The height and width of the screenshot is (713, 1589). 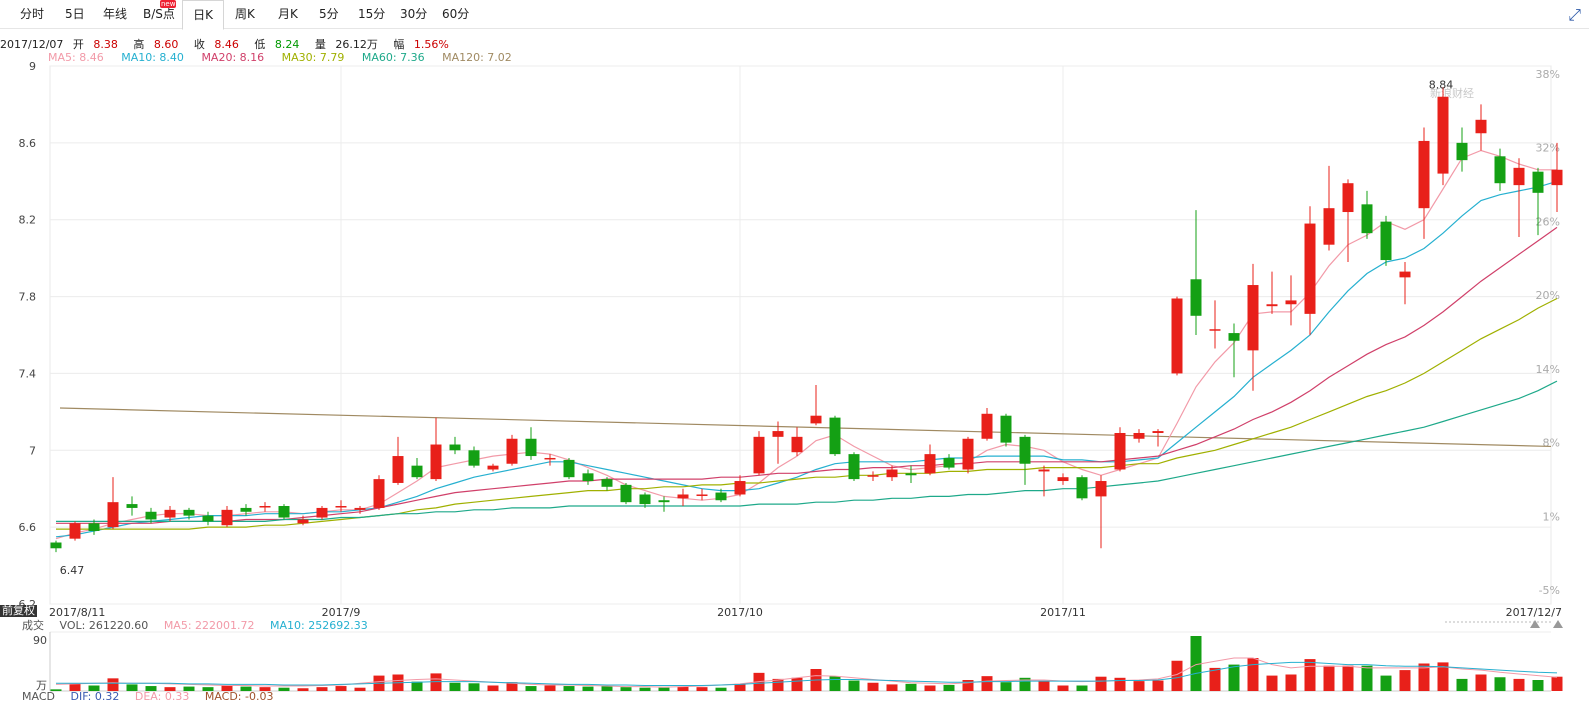 What do you see at coordinates (1441, 85) in the screenshot?
I see `price-annotation: 8.84` at bounding box center [1441, 85].